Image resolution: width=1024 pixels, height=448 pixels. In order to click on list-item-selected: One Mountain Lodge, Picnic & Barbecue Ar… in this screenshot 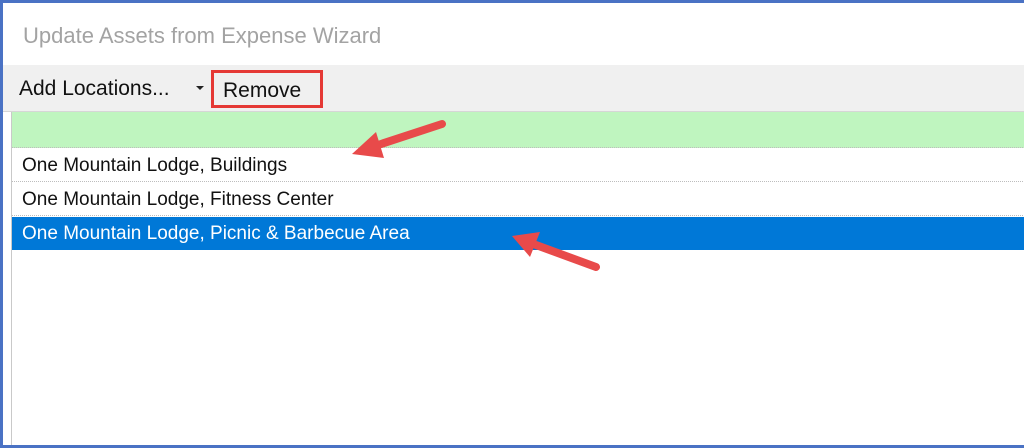, I will do `click(518, 233)`.